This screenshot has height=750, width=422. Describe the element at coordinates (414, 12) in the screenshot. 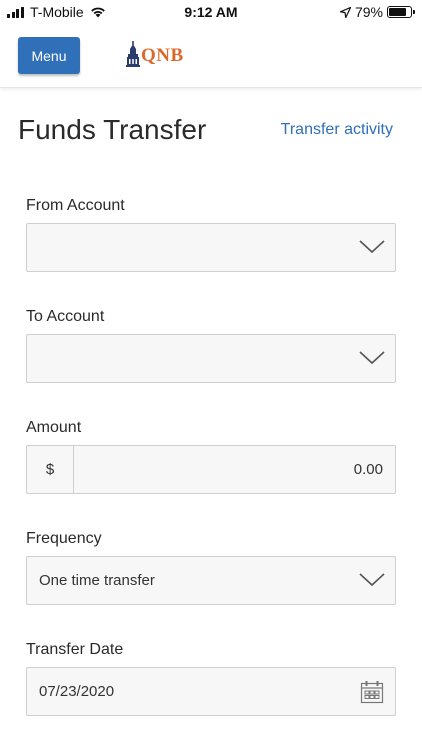

I see `battery-cap` at that location.